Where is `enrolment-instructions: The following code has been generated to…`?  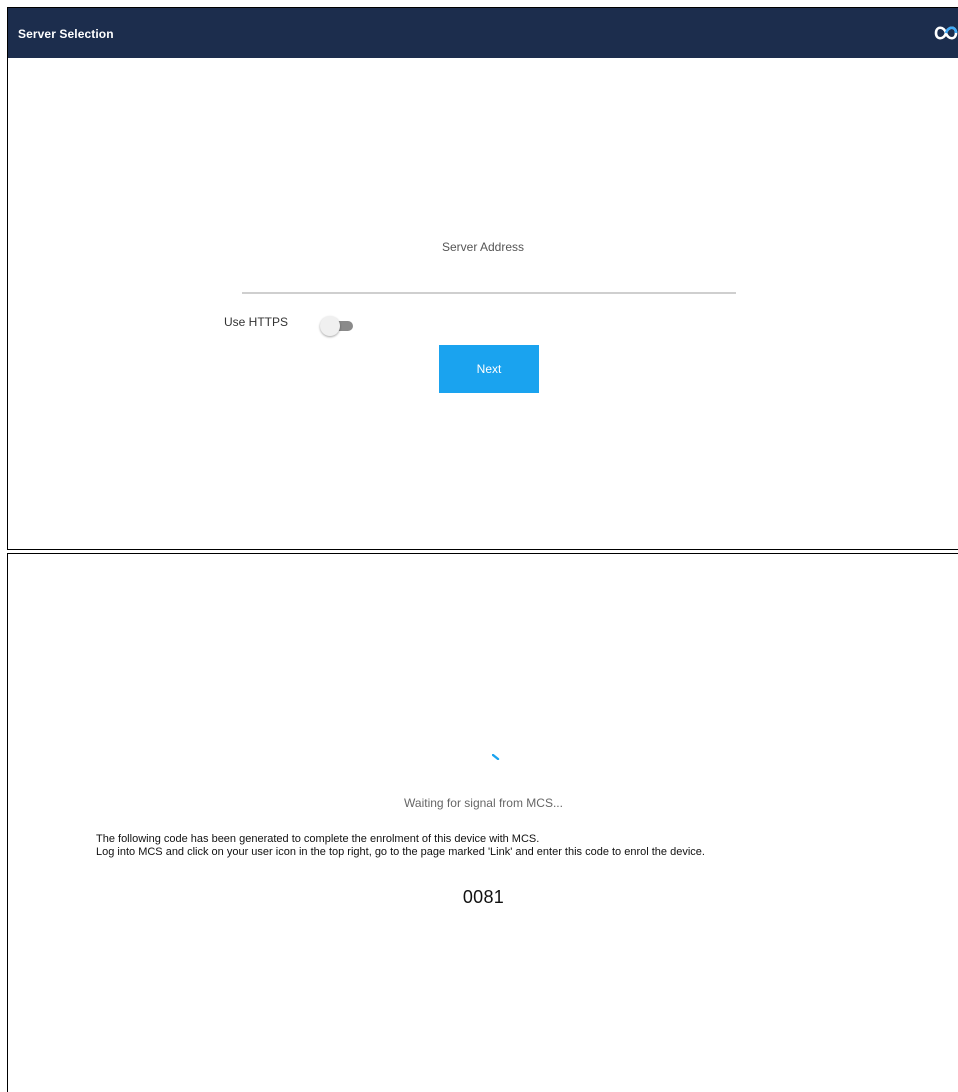
enrolment-instructions: The following code has been generated to… is located at coordinates (400, 846).